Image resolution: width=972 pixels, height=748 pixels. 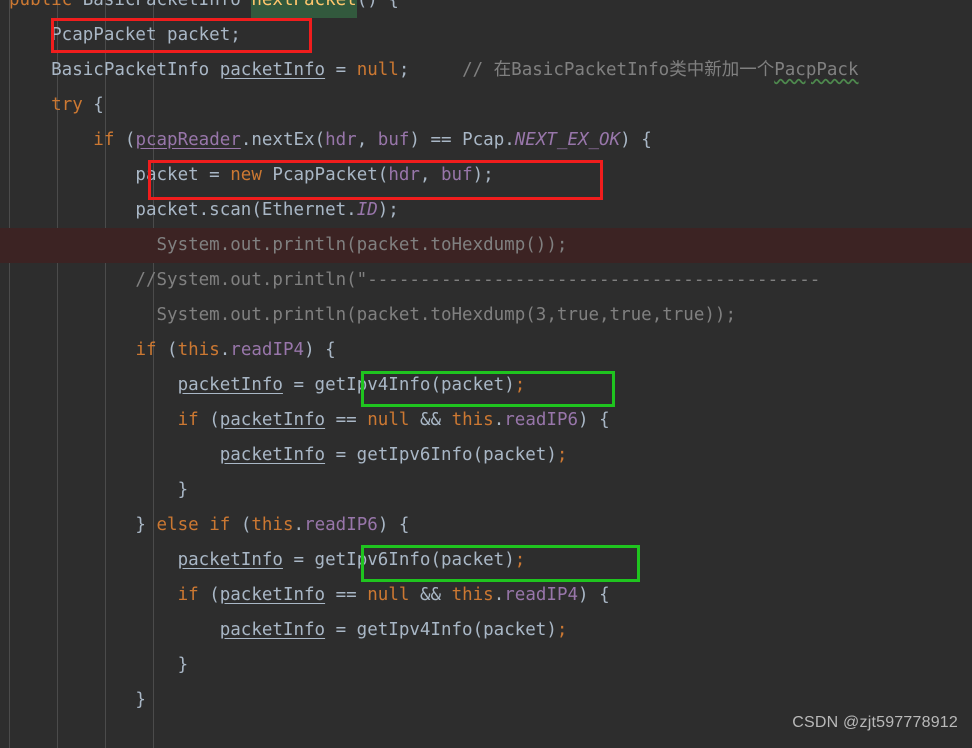 I want to click on code-token: = getIpv4Info(packet), so click(x=441, y=630).